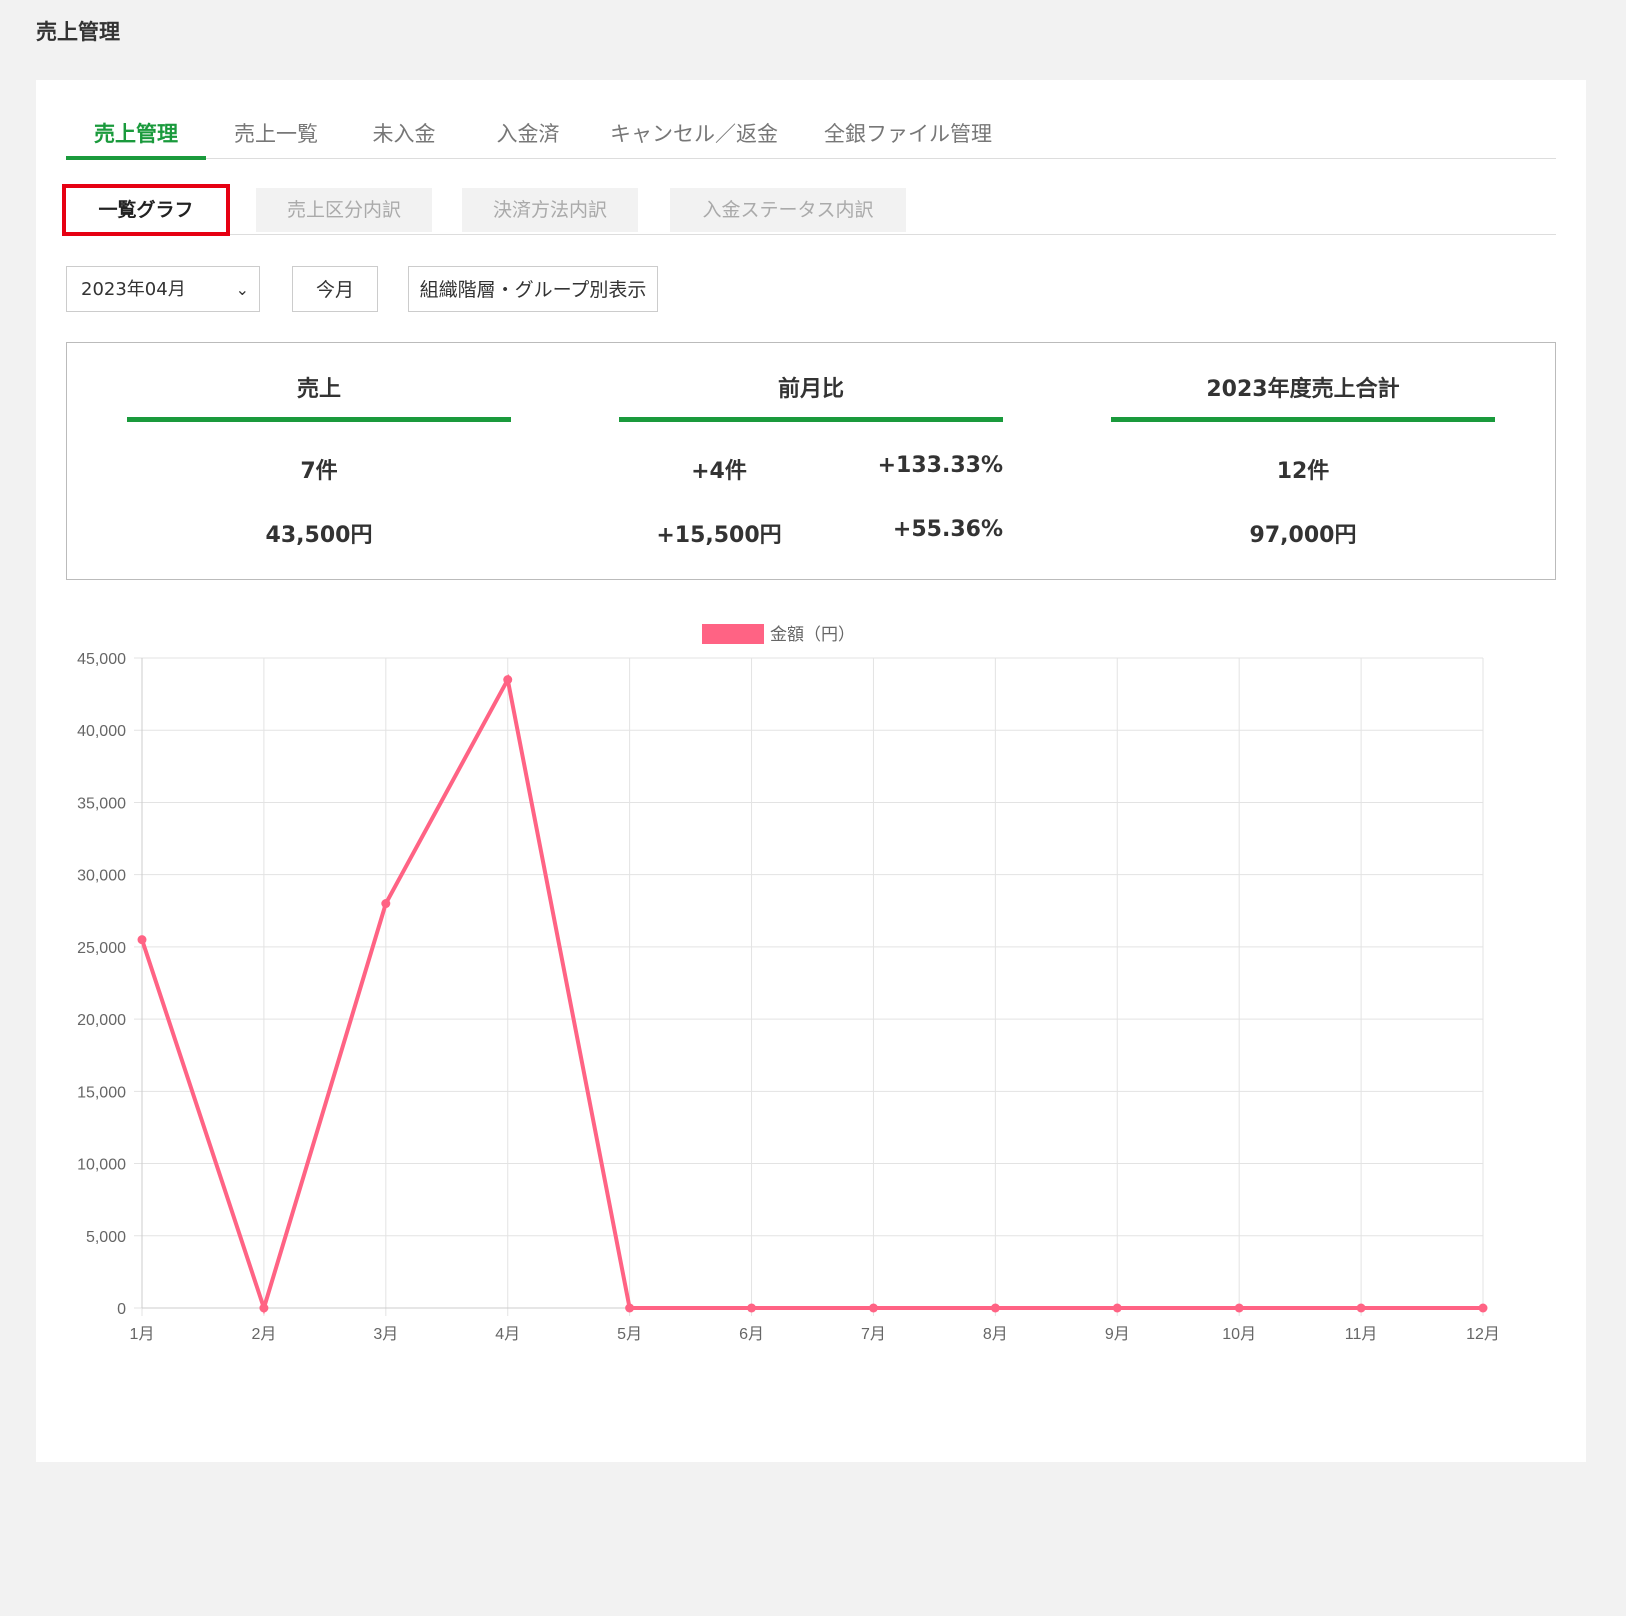  What do you see at coordinates (810, 389) in the screenshot?
I see `summary-mom-title: 前月比` at bounding box center [810, 389].